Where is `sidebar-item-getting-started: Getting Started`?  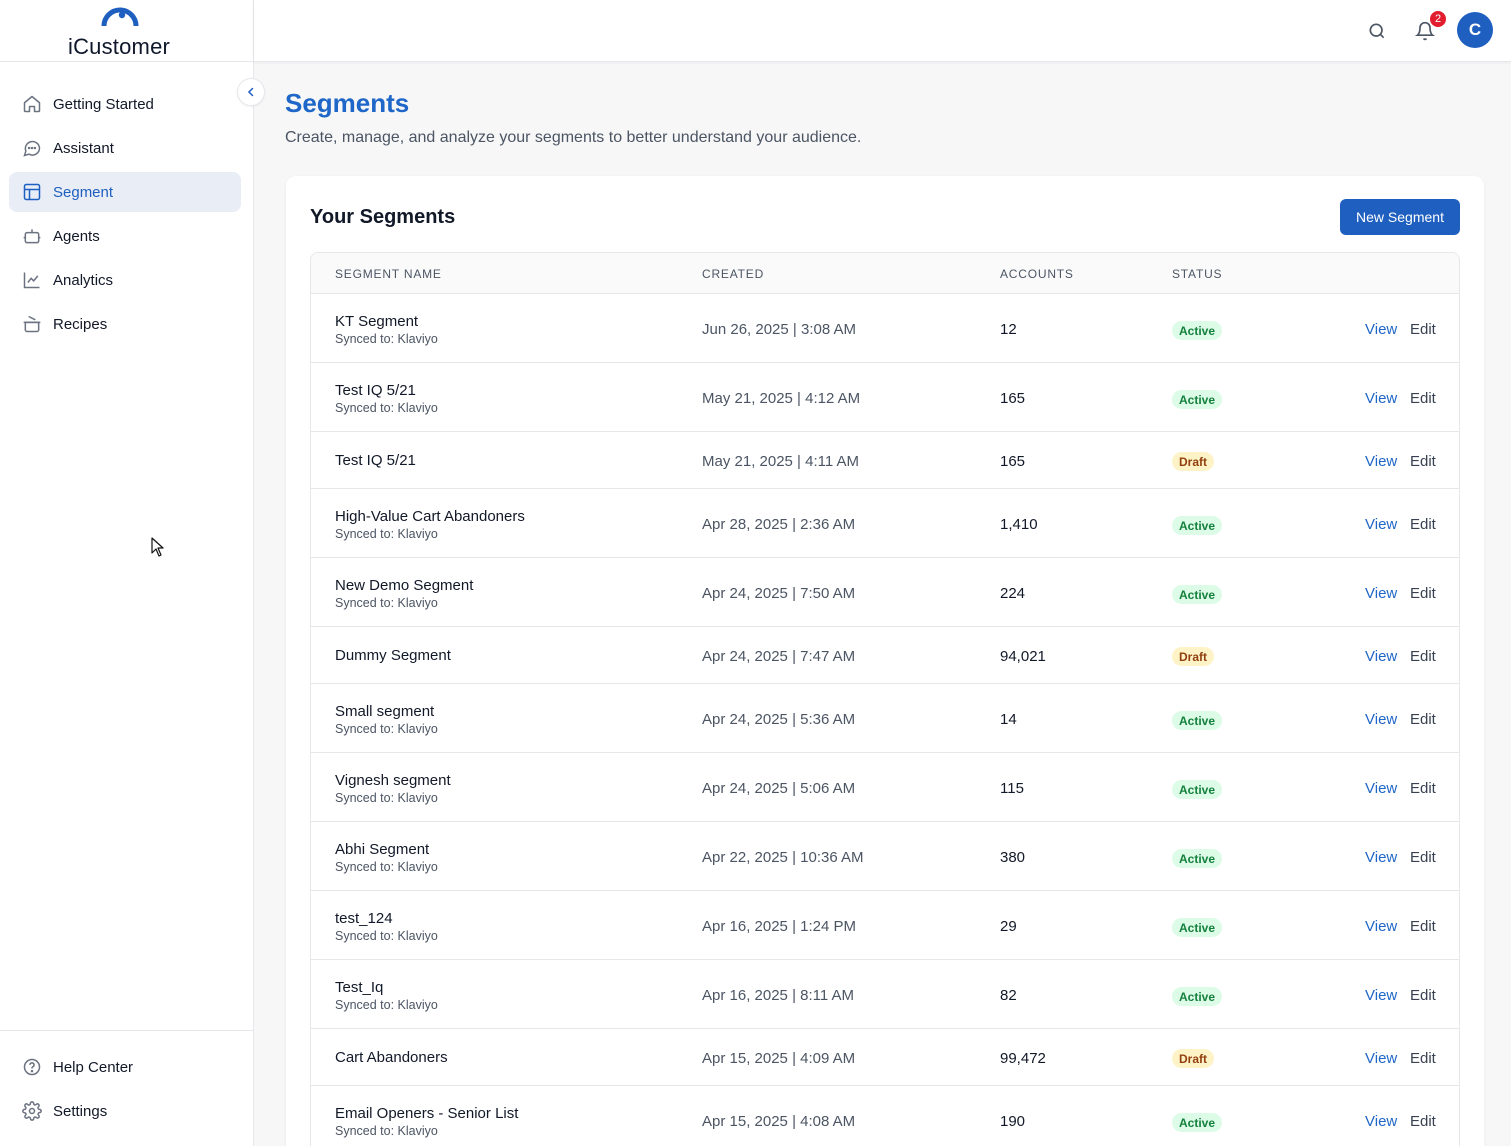
sidebar-item-getting-started: Getting Started is located at coordinates (125, 104).